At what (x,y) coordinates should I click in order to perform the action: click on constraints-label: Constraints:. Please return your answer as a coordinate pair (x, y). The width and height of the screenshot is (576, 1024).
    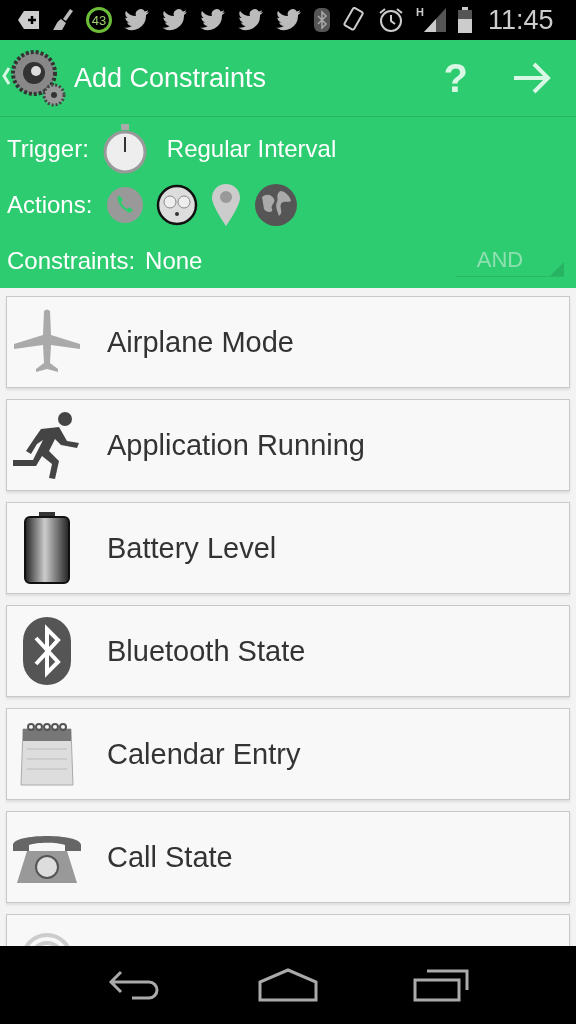
    Looking at the image, I should click on (71, 260).